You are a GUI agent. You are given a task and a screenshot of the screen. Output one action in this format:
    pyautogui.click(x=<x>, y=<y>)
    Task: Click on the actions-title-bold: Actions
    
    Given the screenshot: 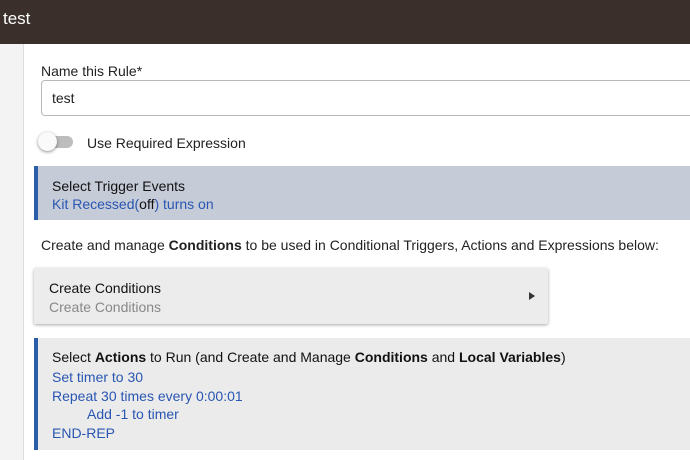 What is the action you would take?
    pyautogui.click(x=120, y=357)
    